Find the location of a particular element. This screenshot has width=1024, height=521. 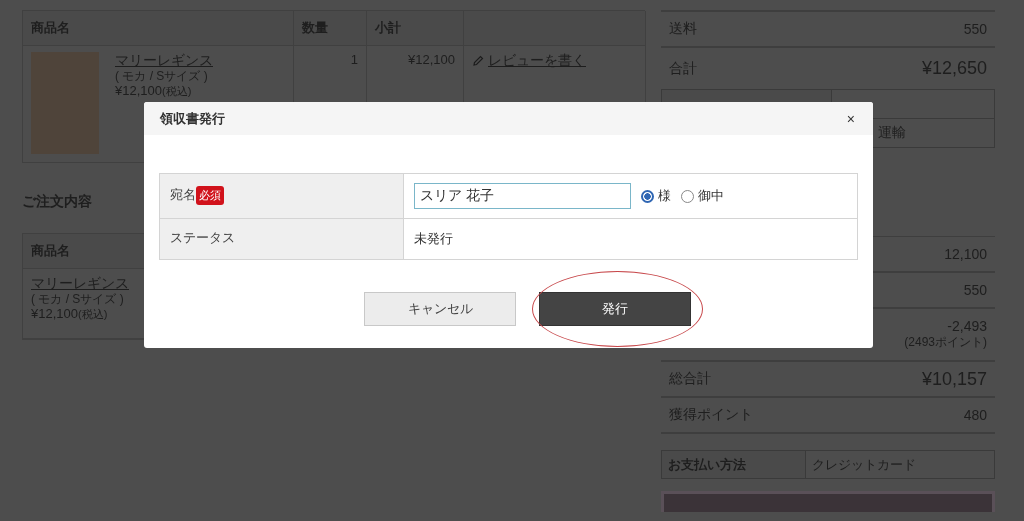

issue-button: 発行 is located at coordinates (615, 309).